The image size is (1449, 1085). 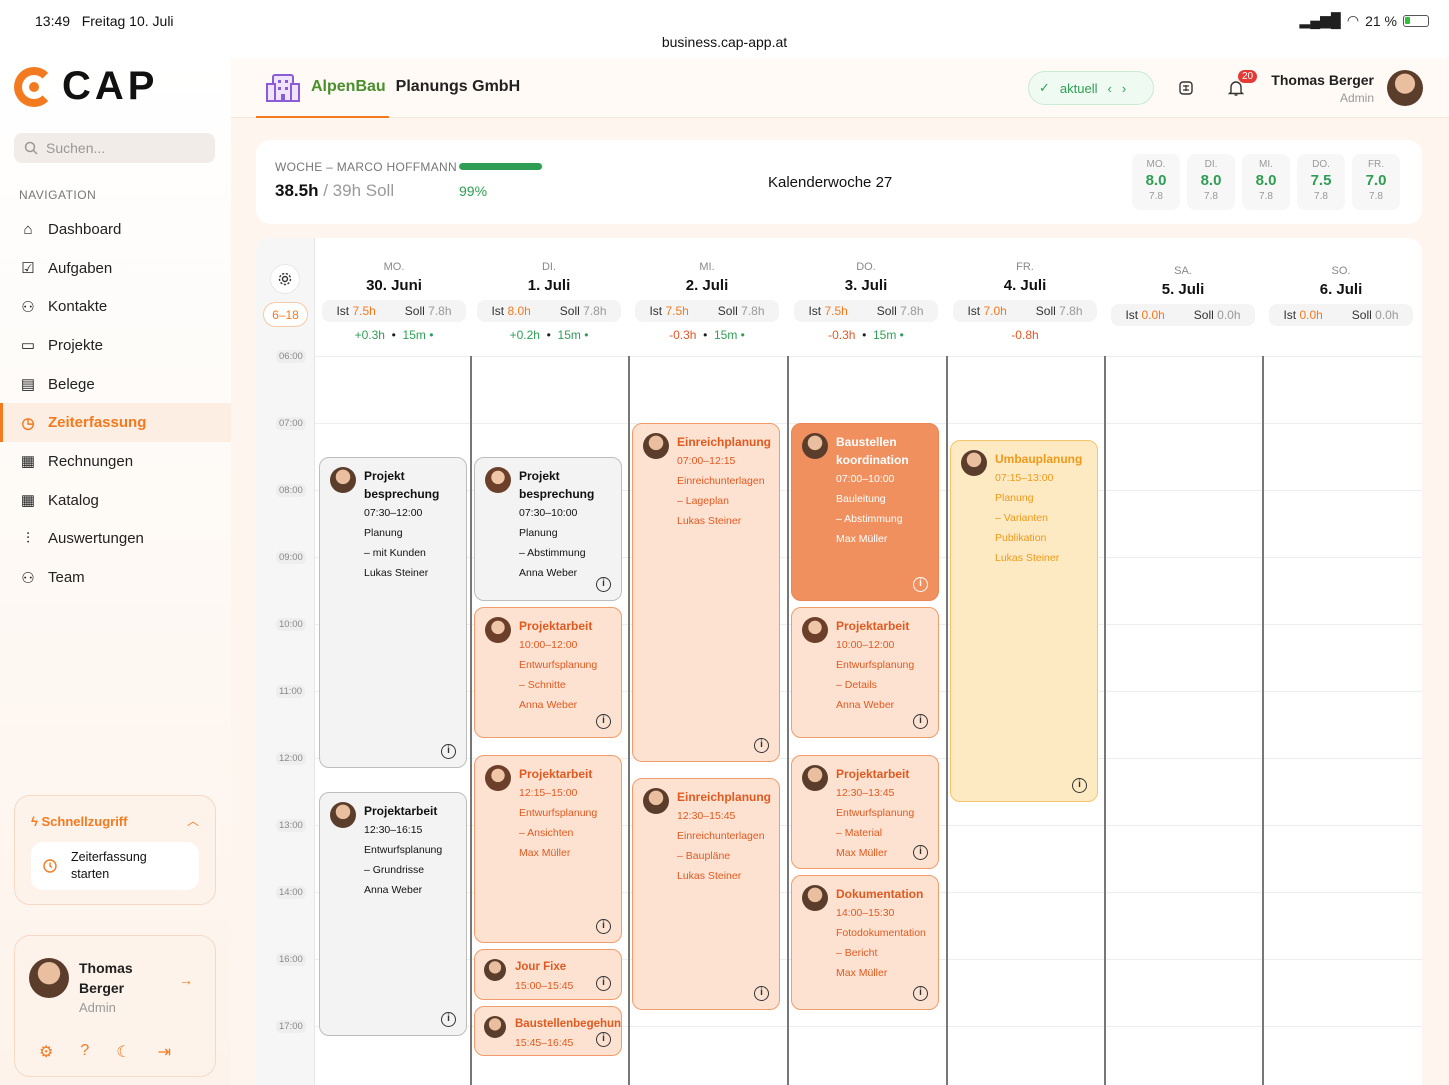 I want to click on day-label: DI., so click(x=549, y=267).